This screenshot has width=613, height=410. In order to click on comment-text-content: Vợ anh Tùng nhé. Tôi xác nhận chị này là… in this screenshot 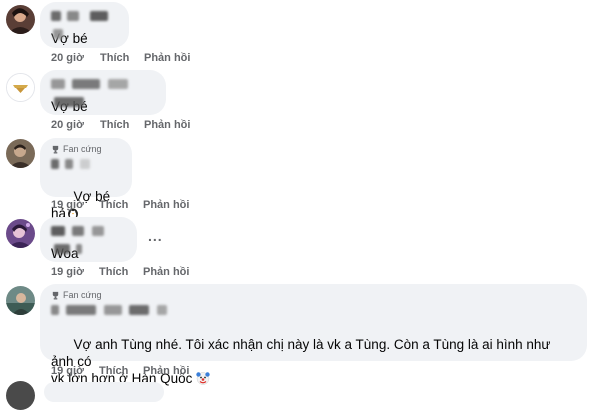, I will do `click(301, 361)`.